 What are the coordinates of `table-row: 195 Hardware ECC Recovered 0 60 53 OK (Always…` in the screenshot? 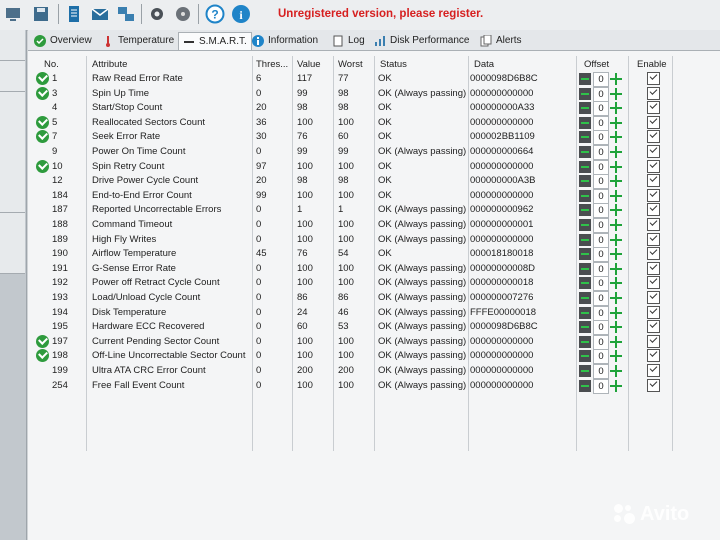 It's located at (374, 328).